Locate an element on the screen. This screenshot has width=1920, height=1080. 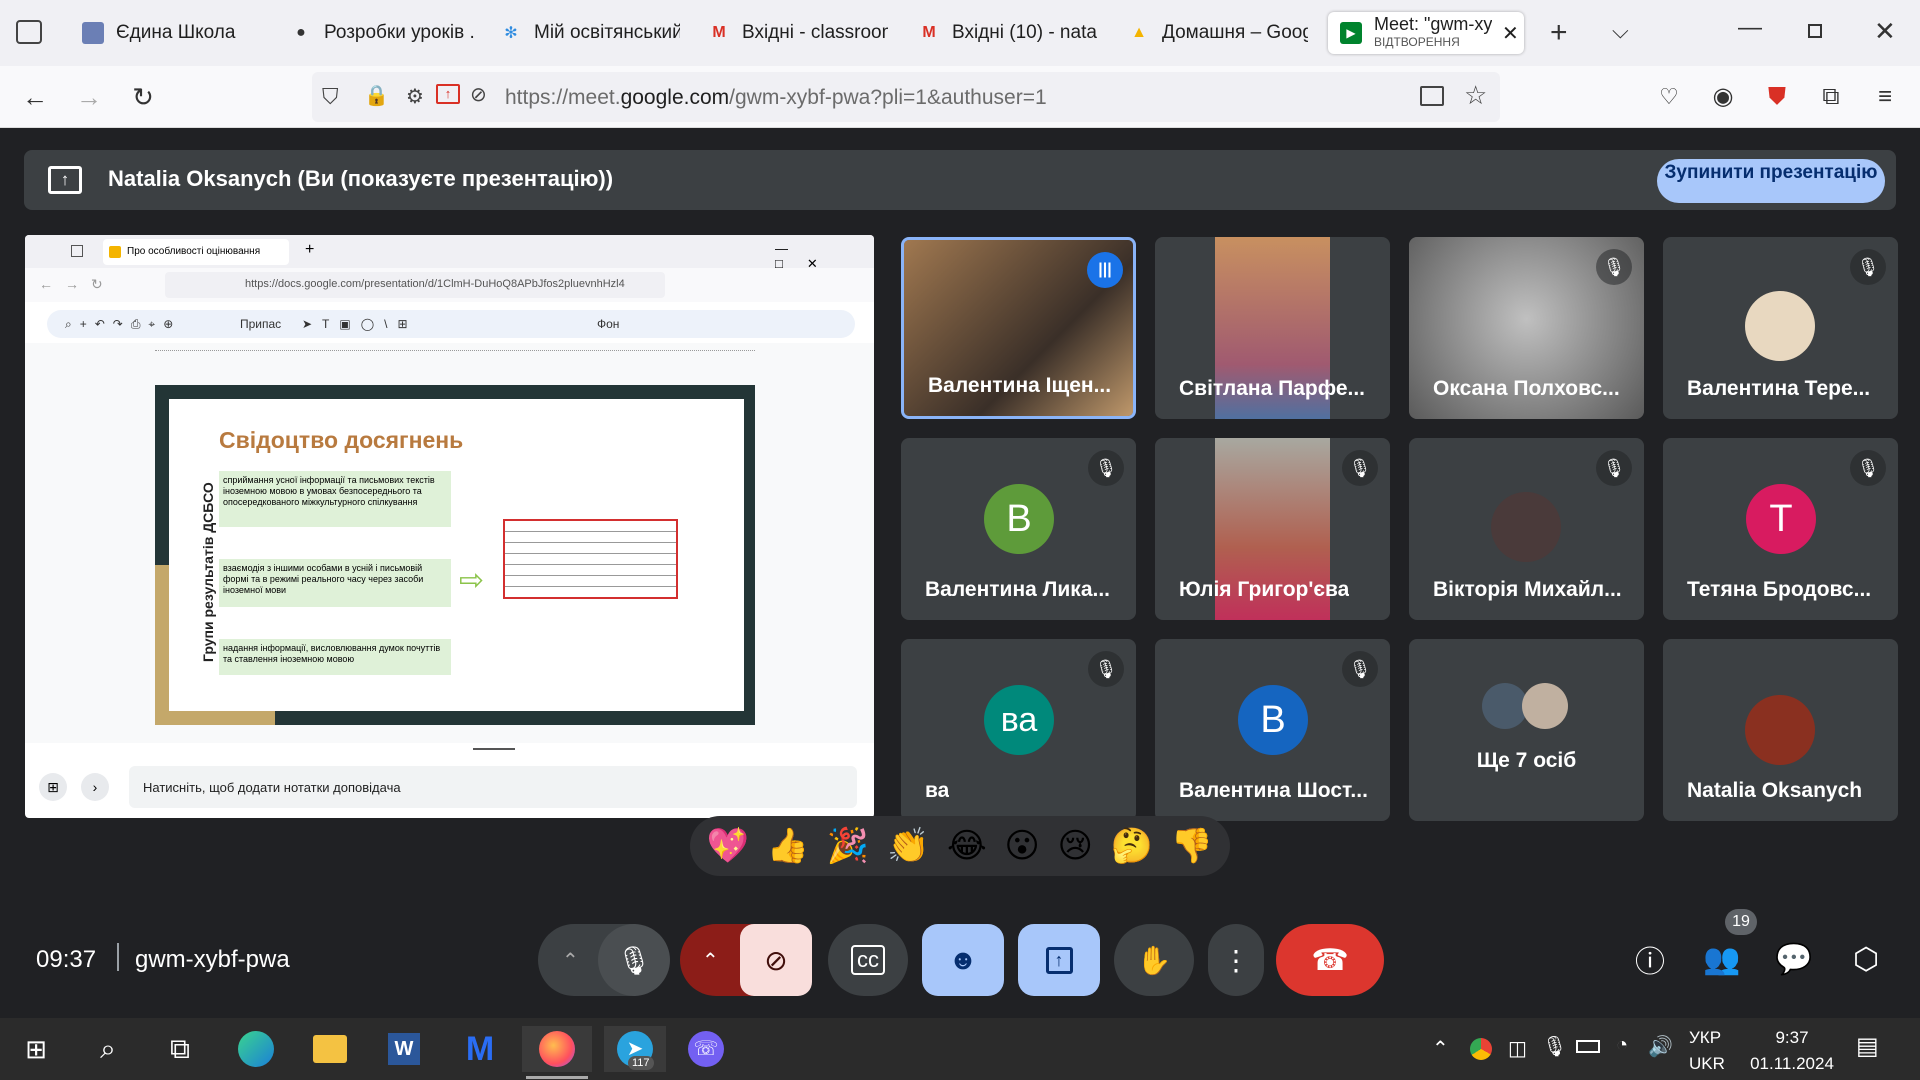
slides-background-label: Фон is located at coordinates (608, 324).